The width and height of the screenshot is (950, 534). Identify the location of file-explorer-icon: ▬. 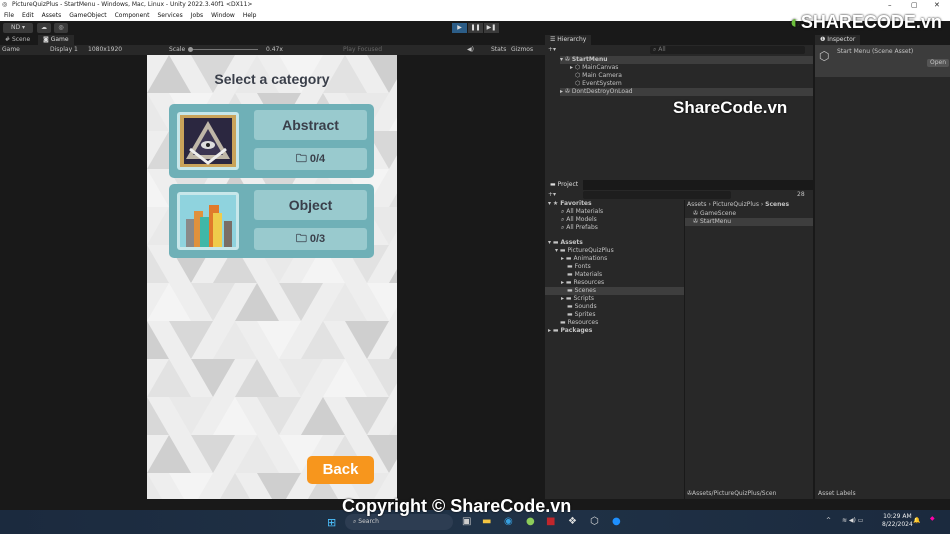
(486, 521).